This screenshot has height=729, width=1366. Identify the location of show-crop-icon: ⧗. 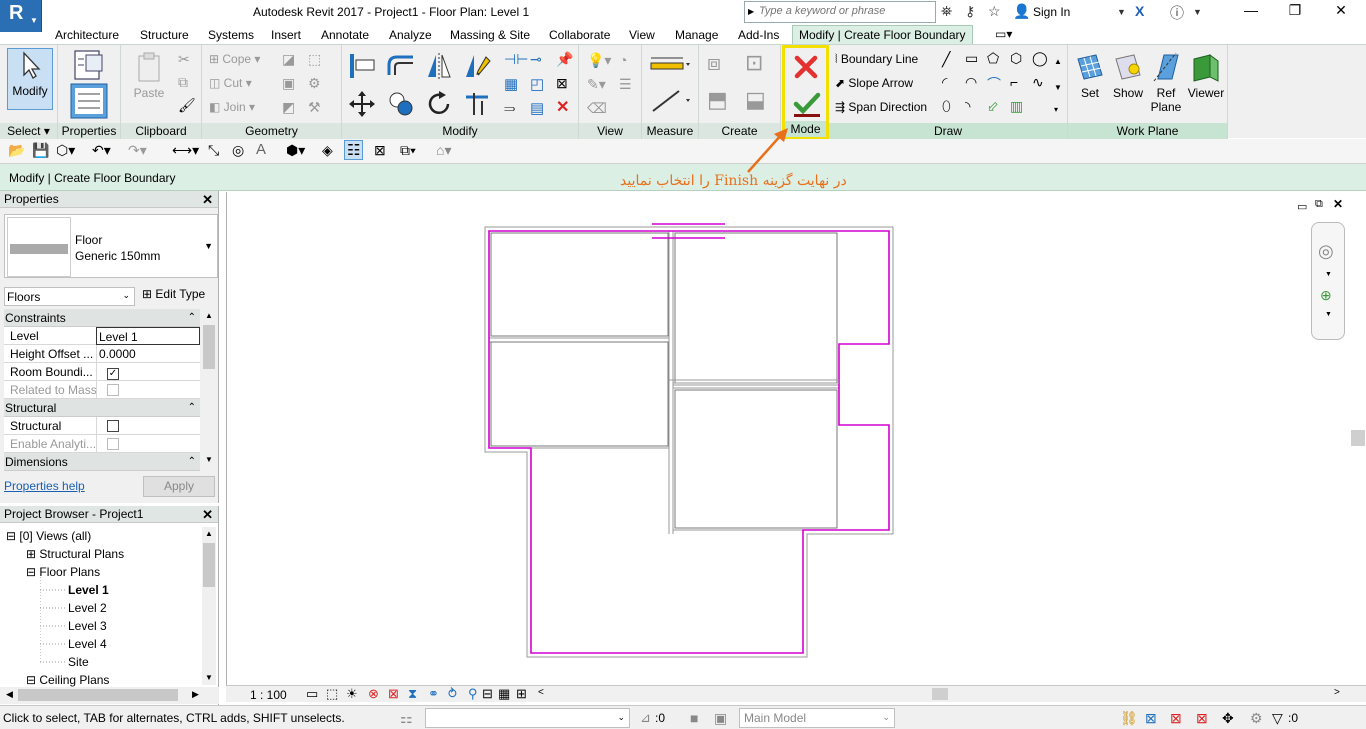
(412, 694).